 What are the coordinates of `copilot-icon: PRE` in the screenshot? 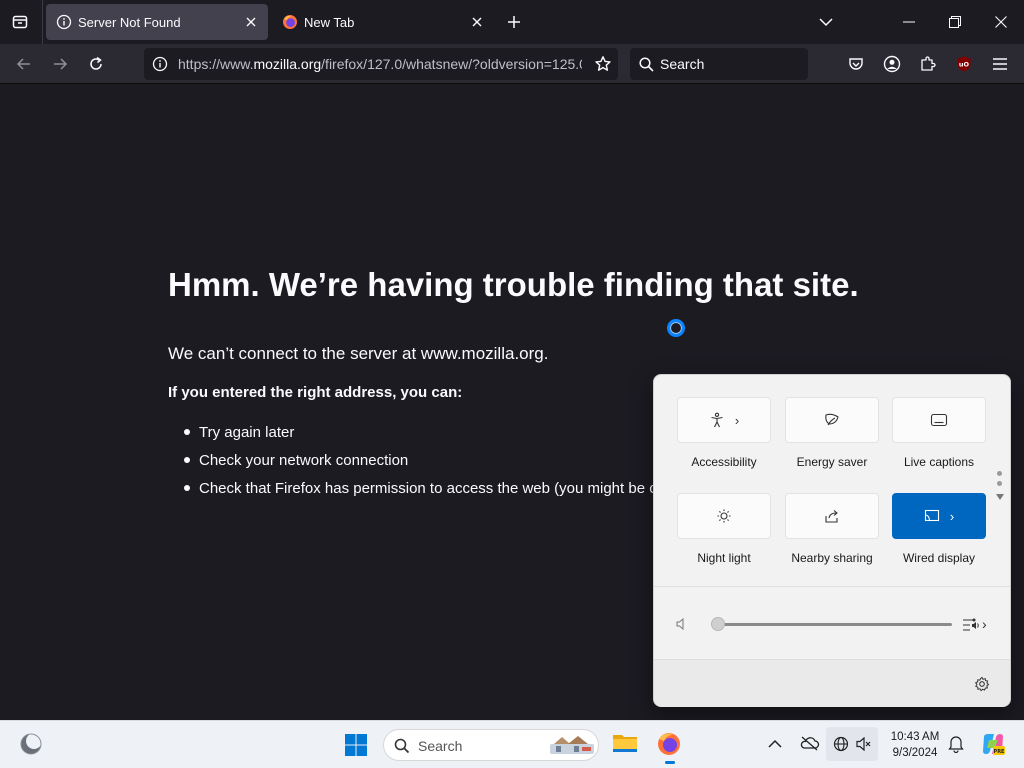 It's located at (994, 744).